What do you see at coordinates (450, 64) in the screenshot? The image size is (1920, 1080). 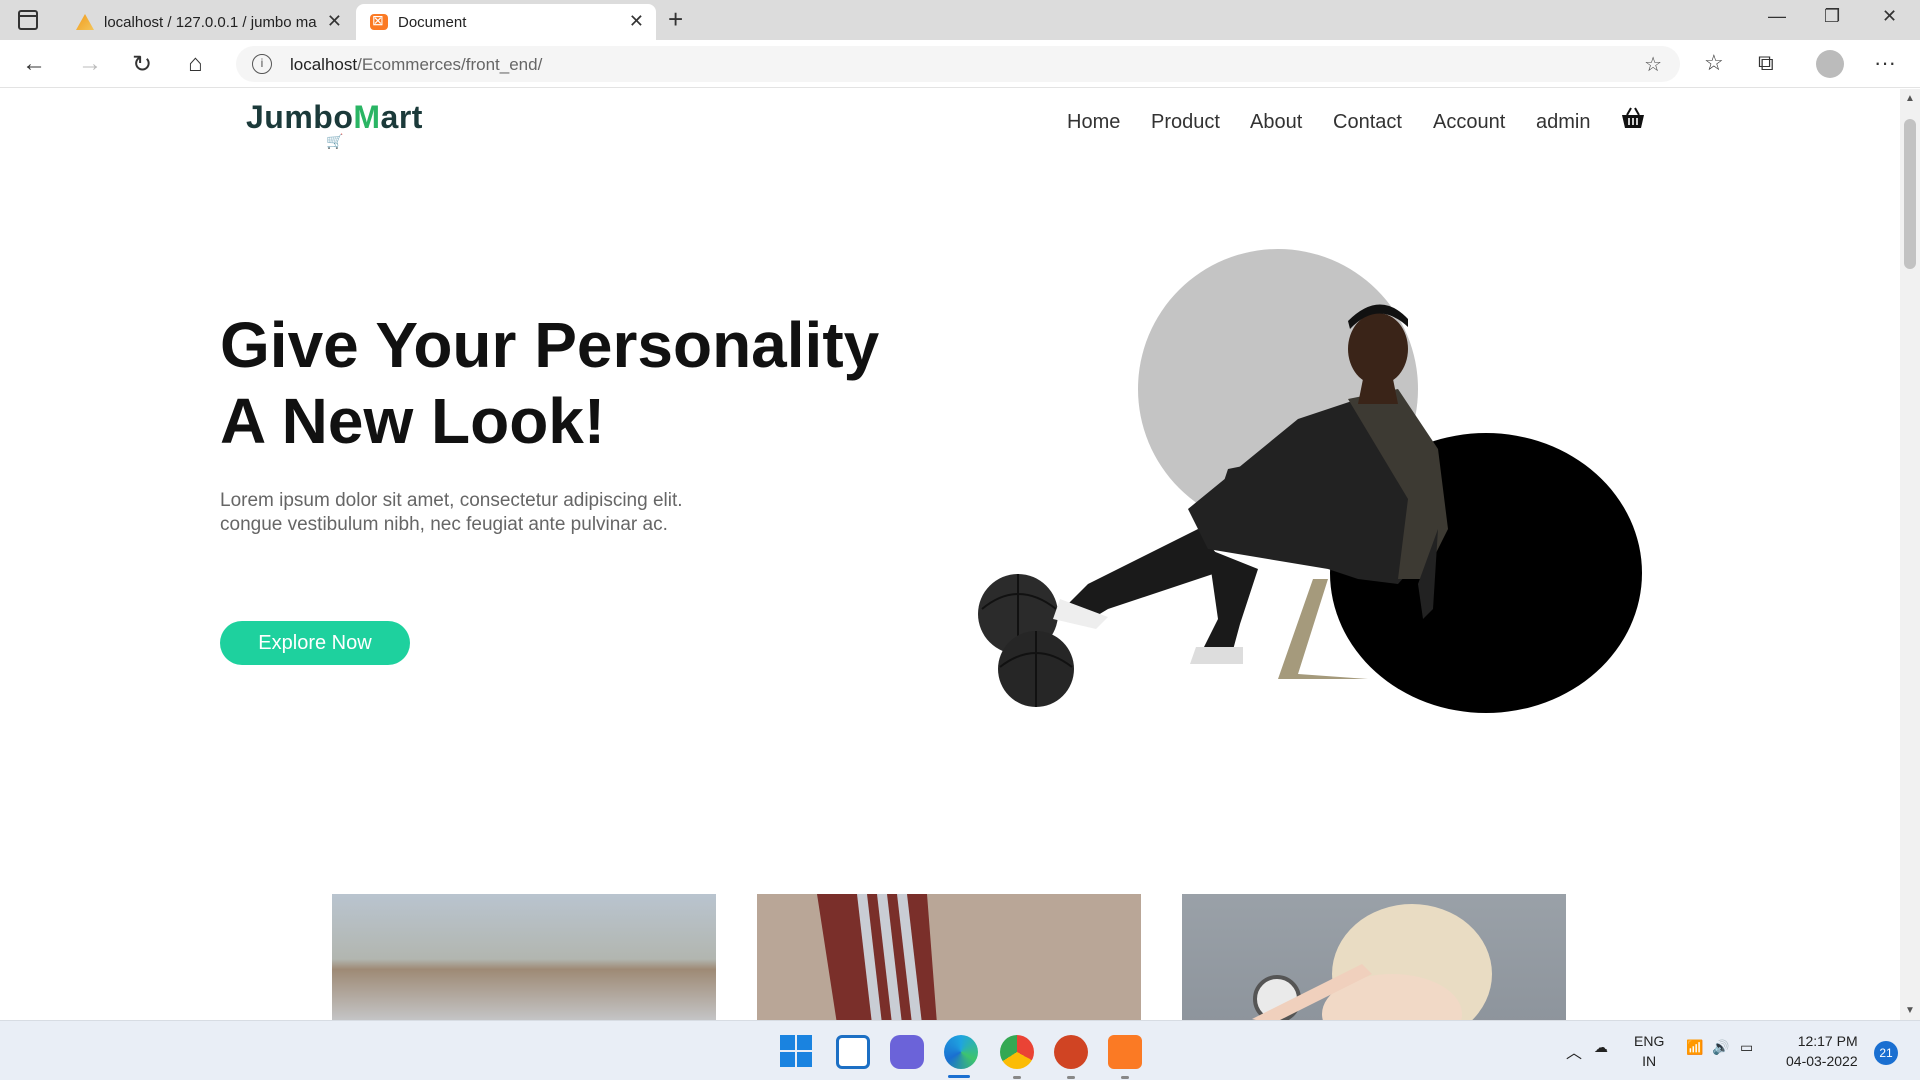 I see `url-path: /Ecommerces/front_end/` at bounding box center [450, 64].